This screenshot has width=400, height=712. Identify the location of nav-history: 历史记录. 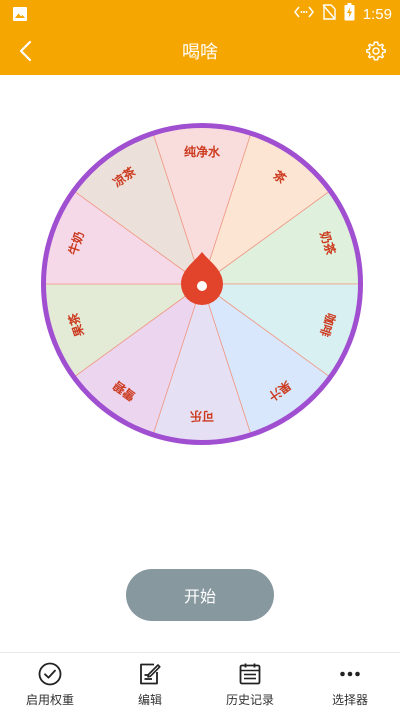
(250, 682).